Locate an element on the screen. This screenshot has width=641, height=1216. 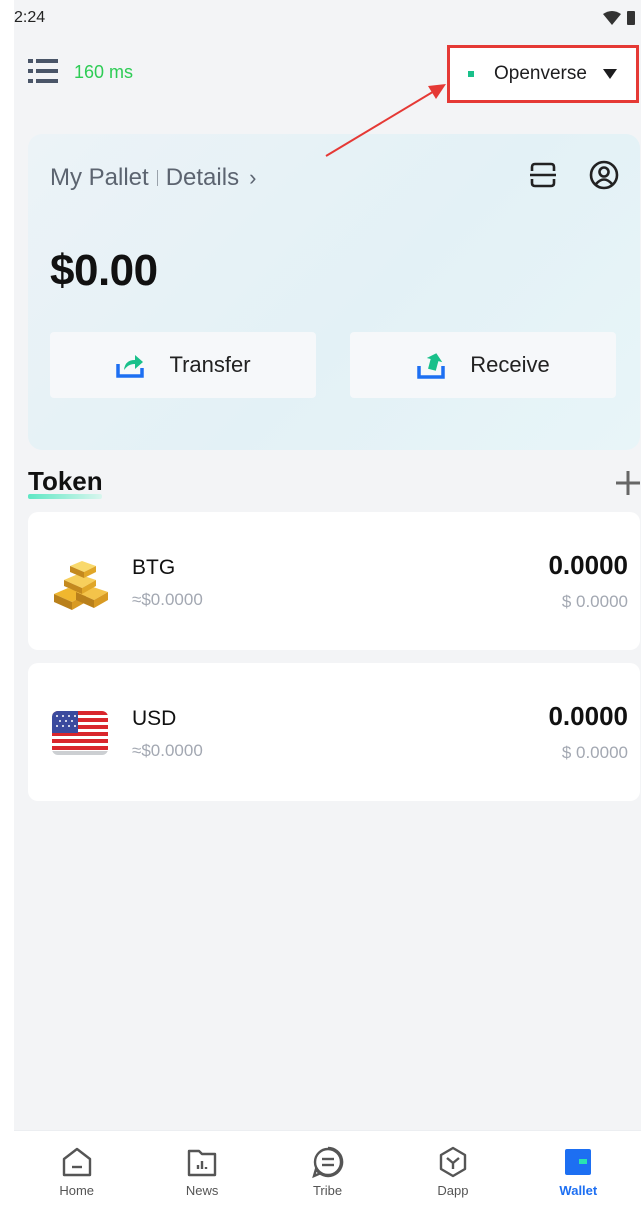
us-flag-icon is located at coordinates (80, 733).